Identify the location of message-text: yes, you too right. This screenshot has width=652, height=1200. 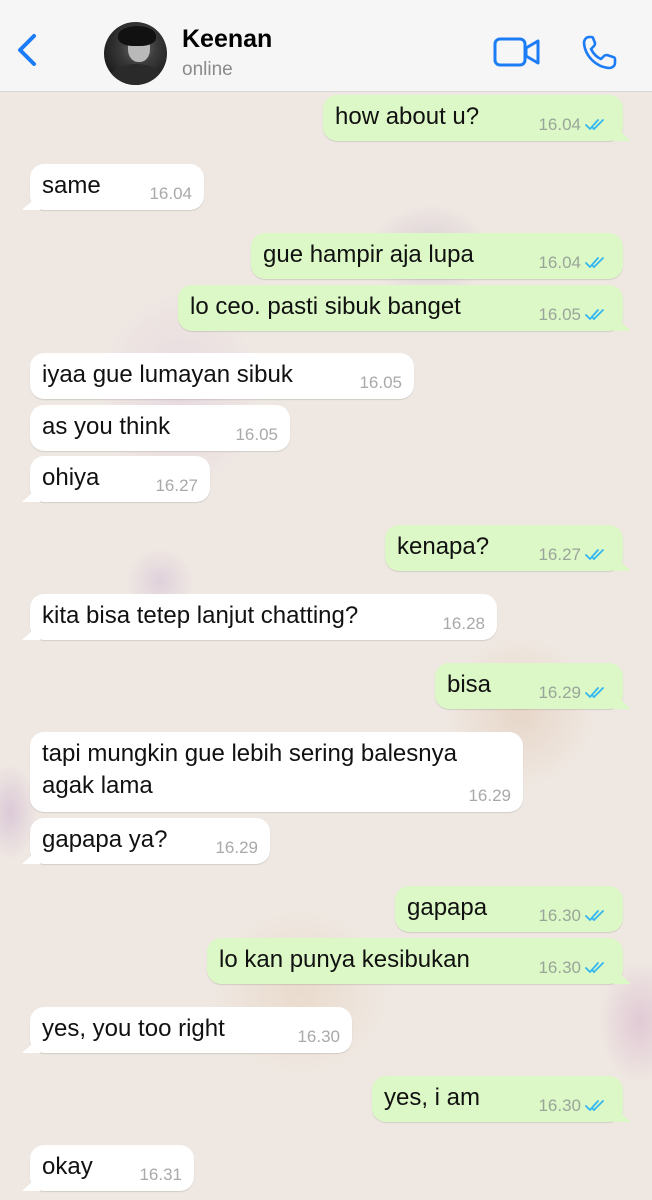
(133, 1028).